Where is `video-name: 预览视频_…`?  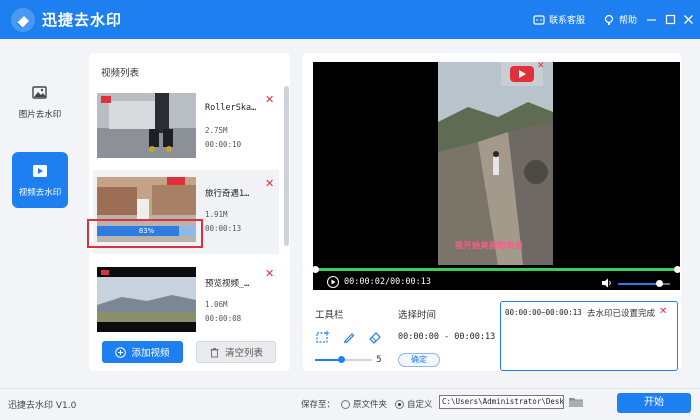 video-name: 预览视频_… is located at coordinates (227, 284).